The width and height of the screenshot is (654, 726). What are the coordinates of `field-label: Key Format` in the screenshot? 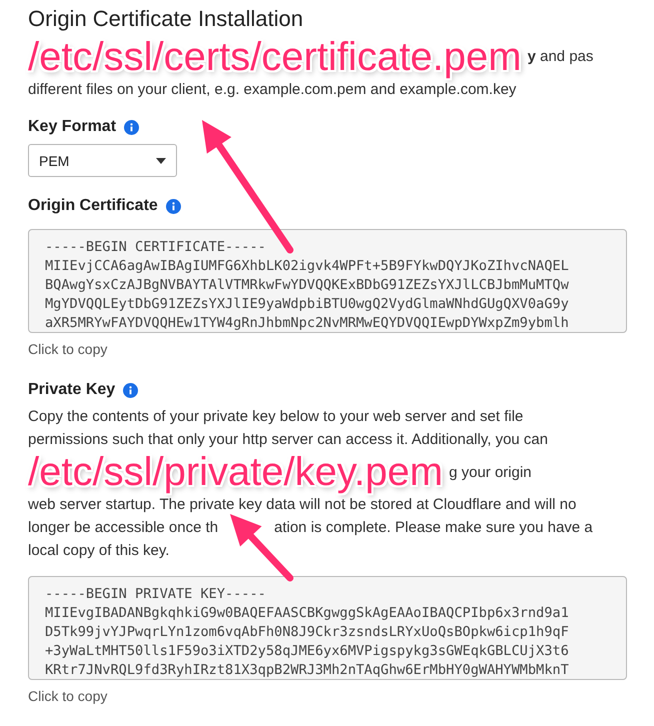 It's located at (72, 127).